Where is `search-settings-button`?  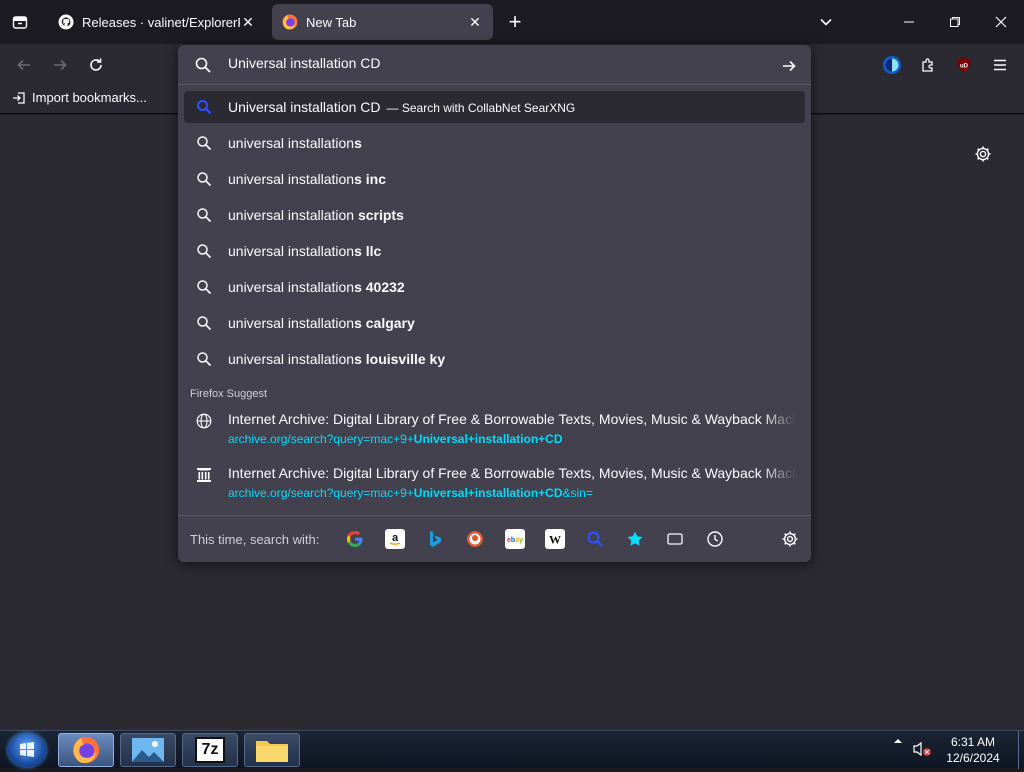 search-settings-button is located at coordinates (790, 539).